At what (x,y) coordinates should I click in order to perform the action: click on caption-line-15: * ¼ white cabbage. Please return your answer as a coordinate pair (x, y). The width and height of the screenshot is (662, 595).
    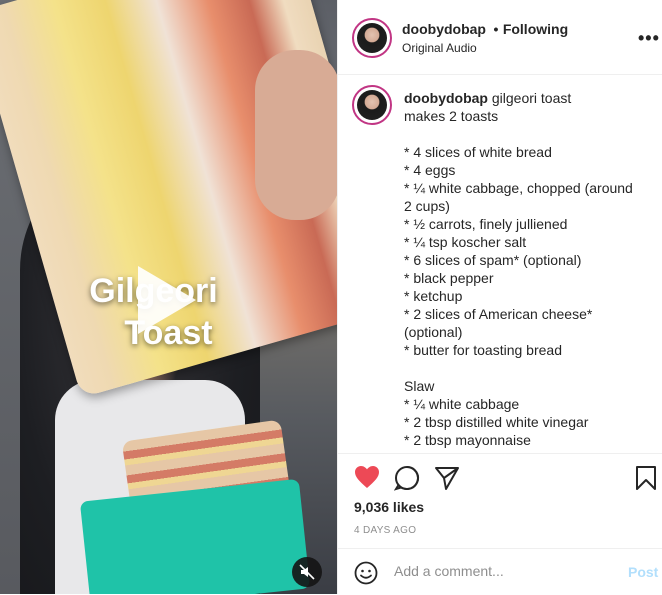
    Looking at the image, I should click on (462, 404).